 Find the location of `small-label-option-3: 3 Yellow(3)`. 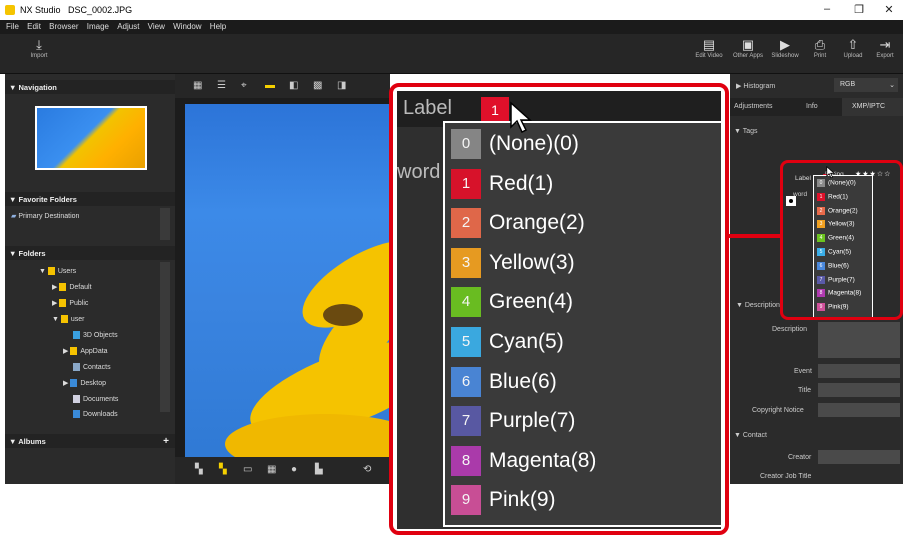

small-label-option-3: 3 Yellow(3) is located at coordinates (836, 225).